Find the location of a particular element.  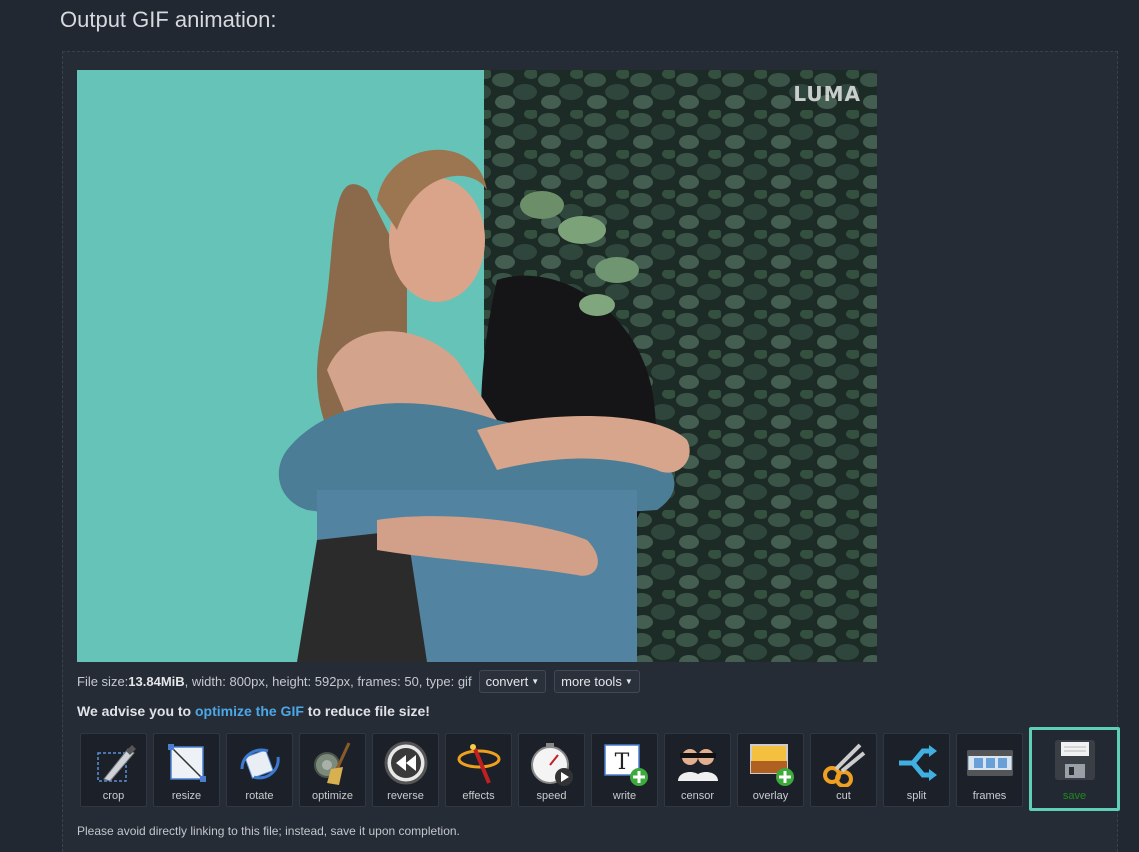

frames-button: frames is located at coordinates (989, 770).